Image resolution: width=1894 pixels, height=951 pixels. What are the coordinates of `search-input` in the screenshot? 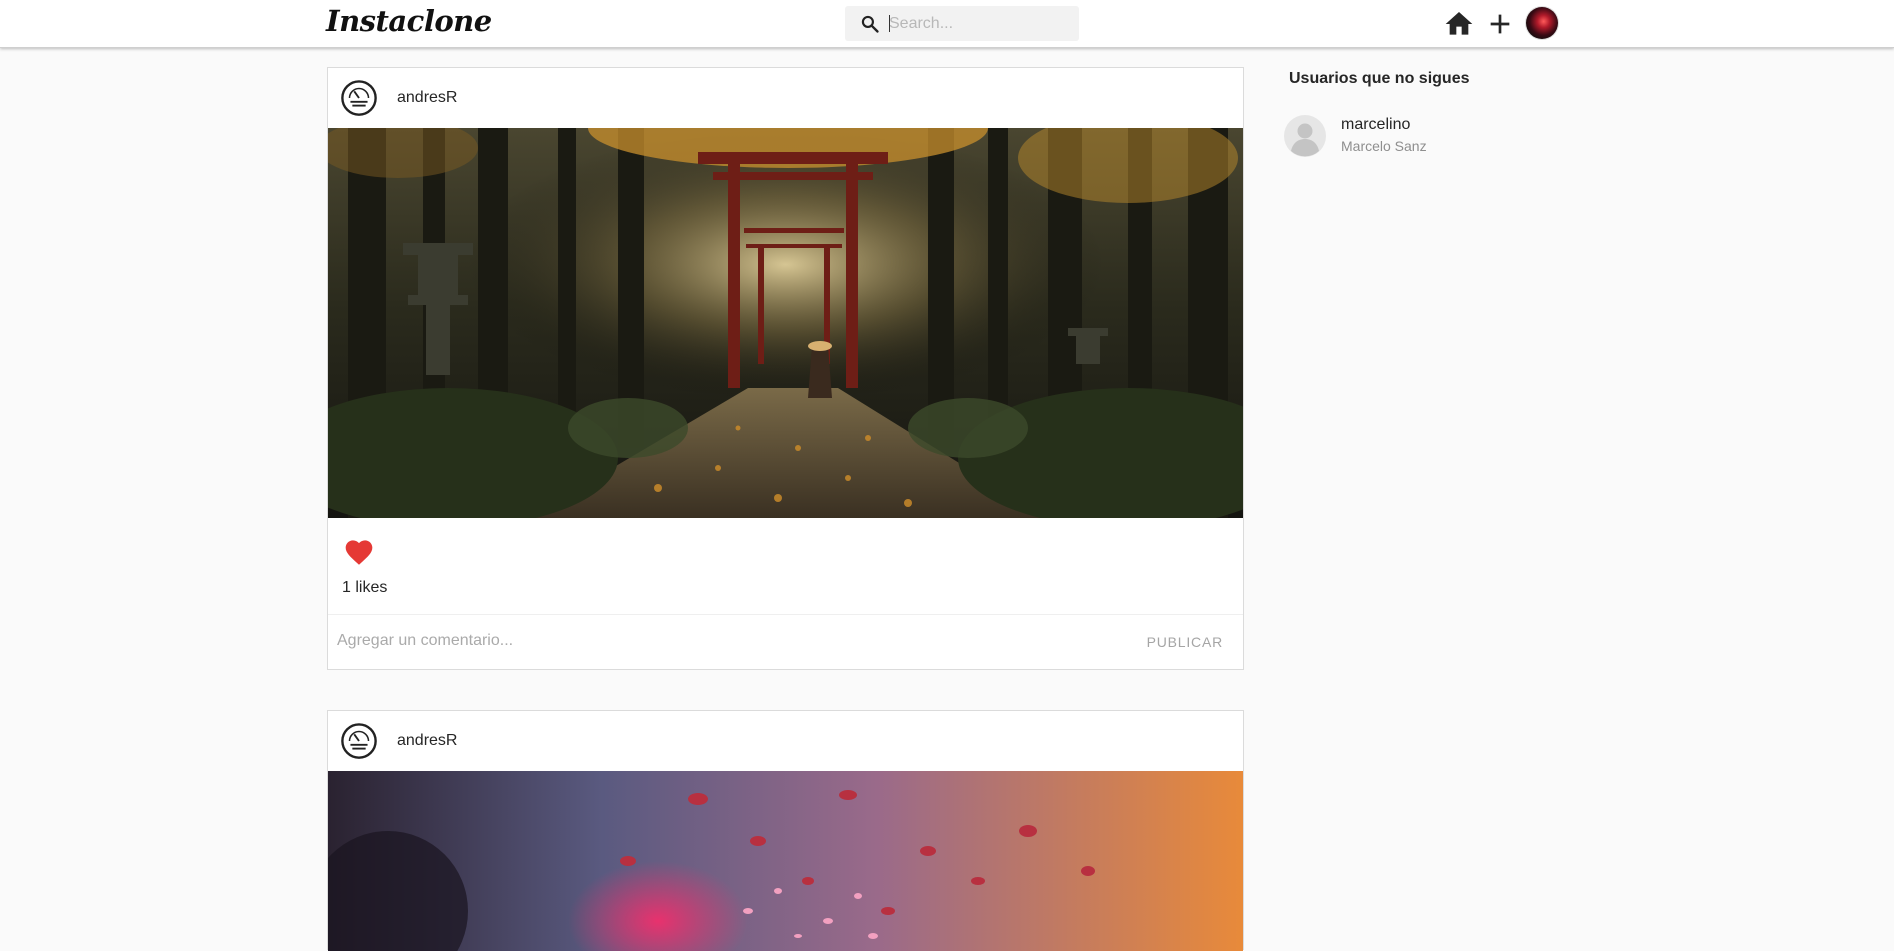 It's located at (979, 23).